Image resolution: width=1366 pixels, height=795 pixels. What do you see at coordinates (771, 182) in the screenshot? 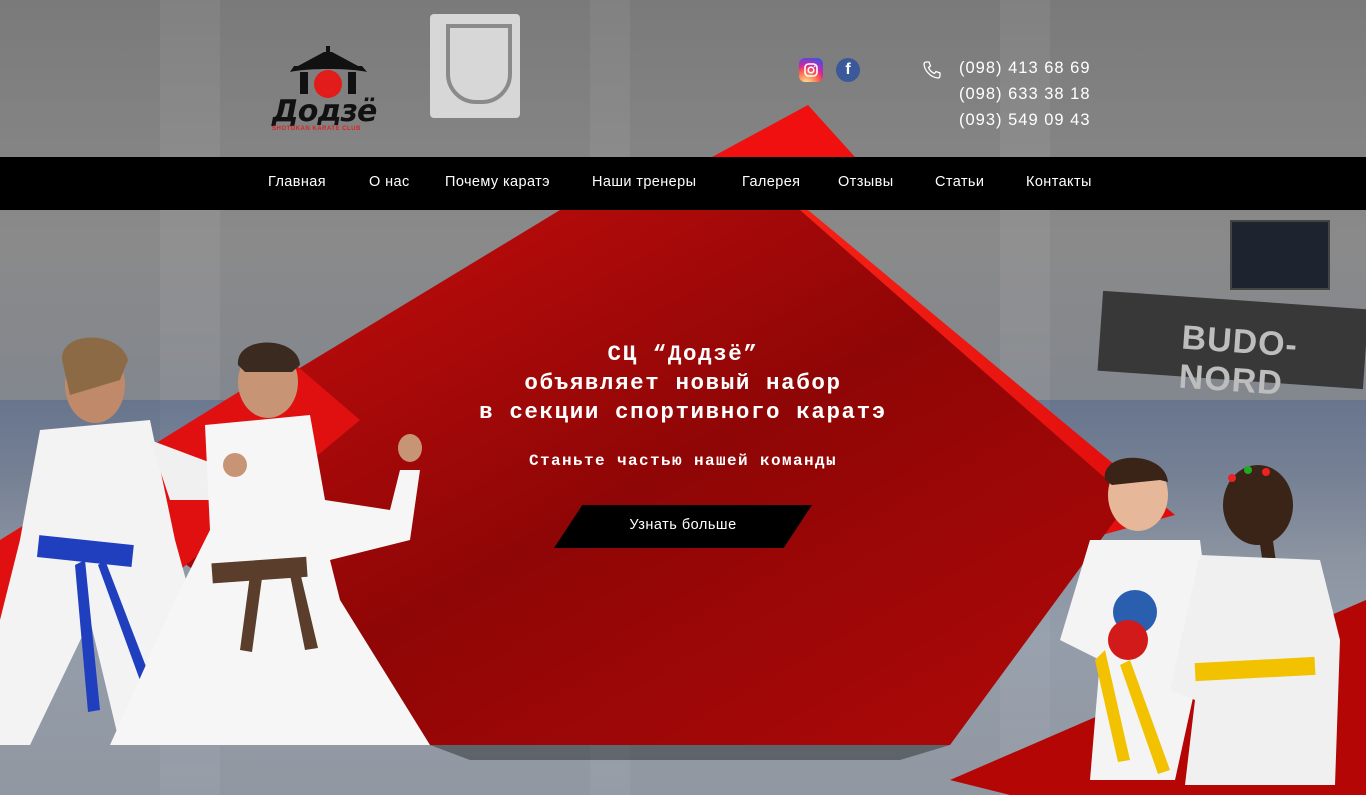
I see `nav-item-gallery: Галерея` at bounding box center [771, 182].